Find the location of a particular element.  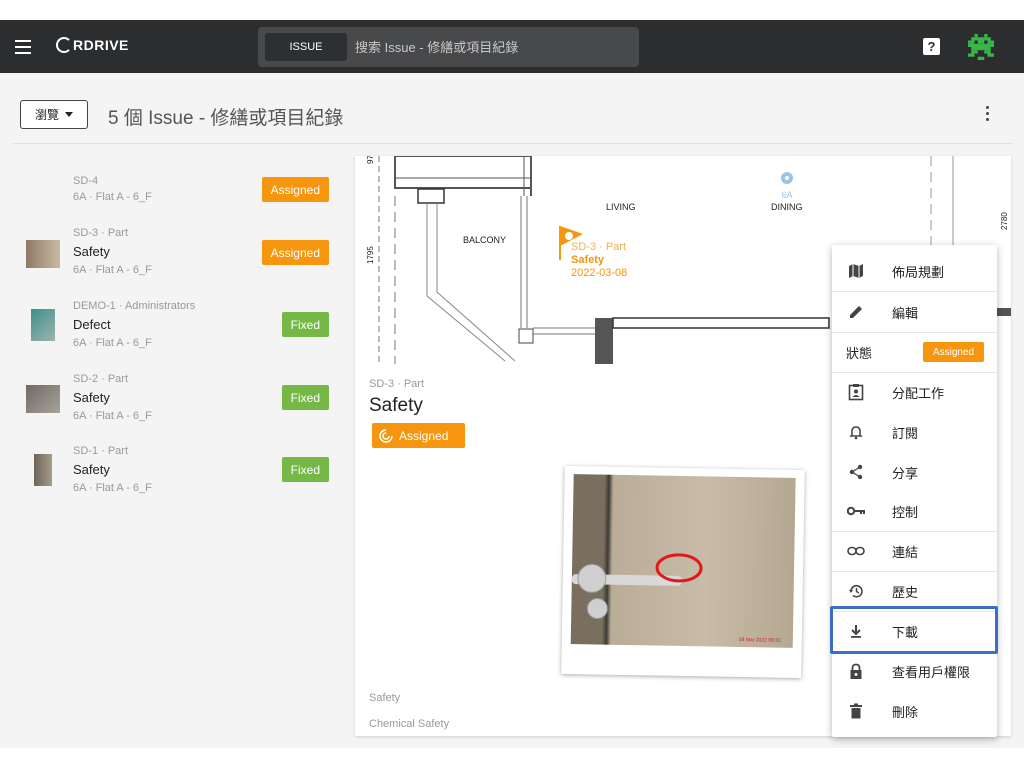

search-bar: ISSUE is located at coordinates (448, 47).